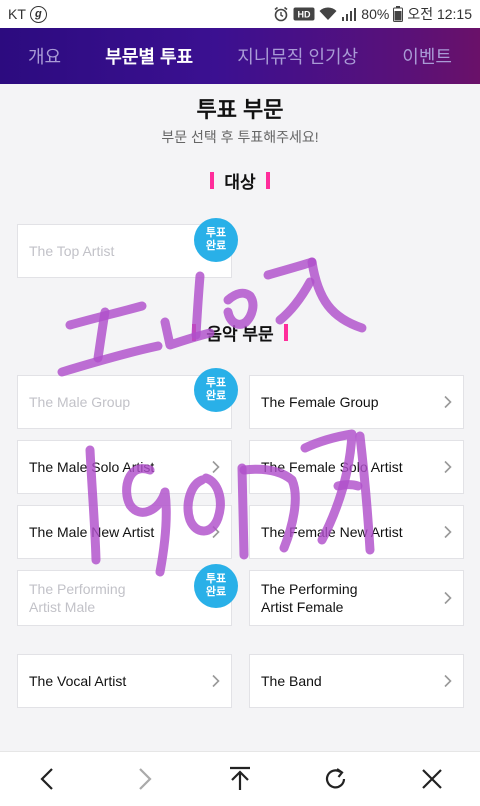 This screenshot has height=806, width=480. Describe the element at coordinates (320, 402) in the screenshot. I see `card-label: The Female Group` at that location.